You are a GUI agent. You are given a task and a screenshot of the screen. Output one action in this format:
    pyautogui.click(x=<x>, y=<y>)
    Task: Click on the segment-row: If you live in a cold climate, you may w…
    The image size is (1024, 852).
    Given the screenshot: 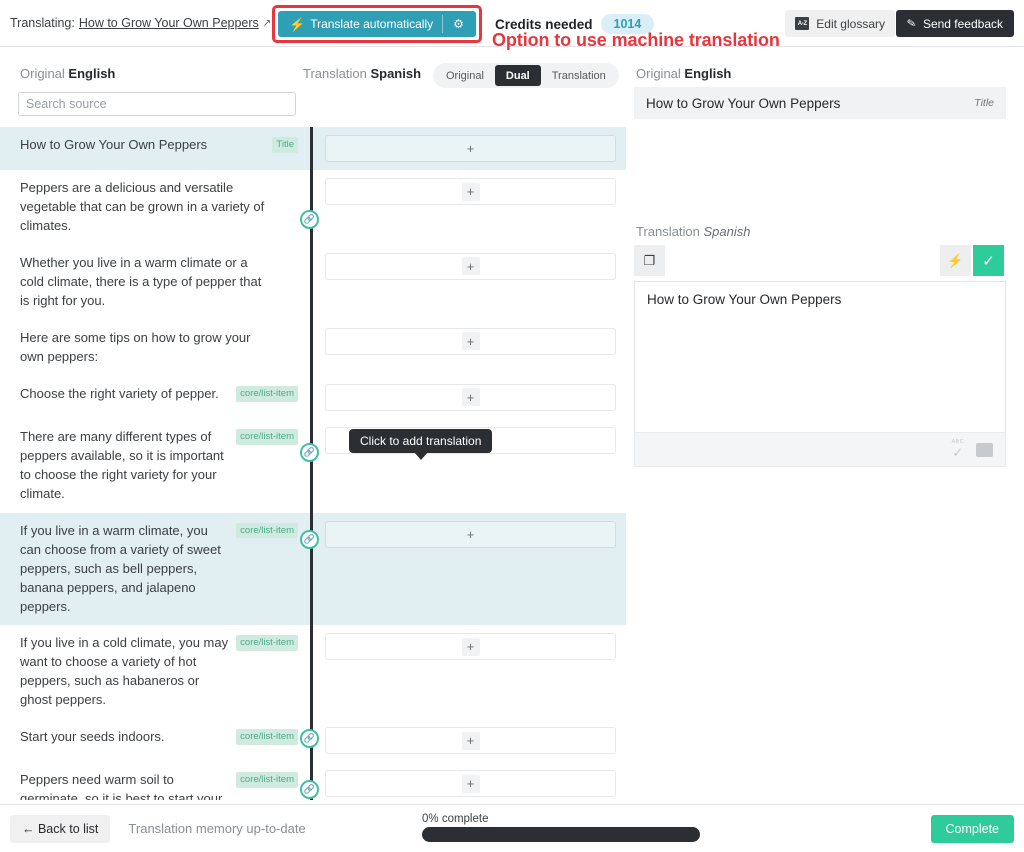 What is the action you would take?
    pyautogui.click(x=313, y=672)
    